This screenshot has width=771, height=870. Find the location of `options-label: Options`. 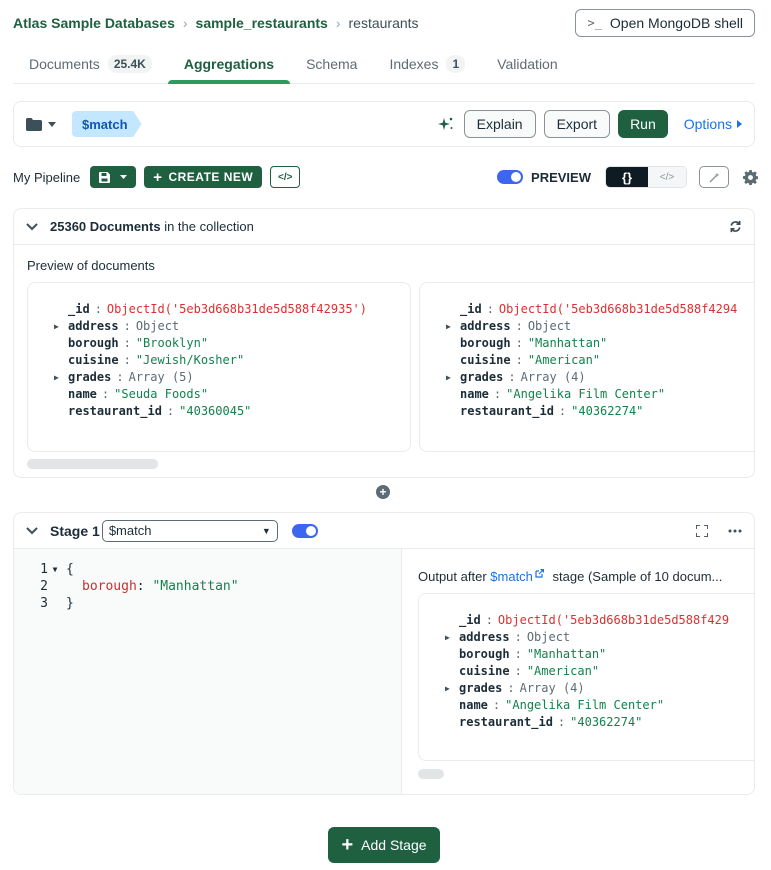

options-label: Options is located at coordinates (707, 124).